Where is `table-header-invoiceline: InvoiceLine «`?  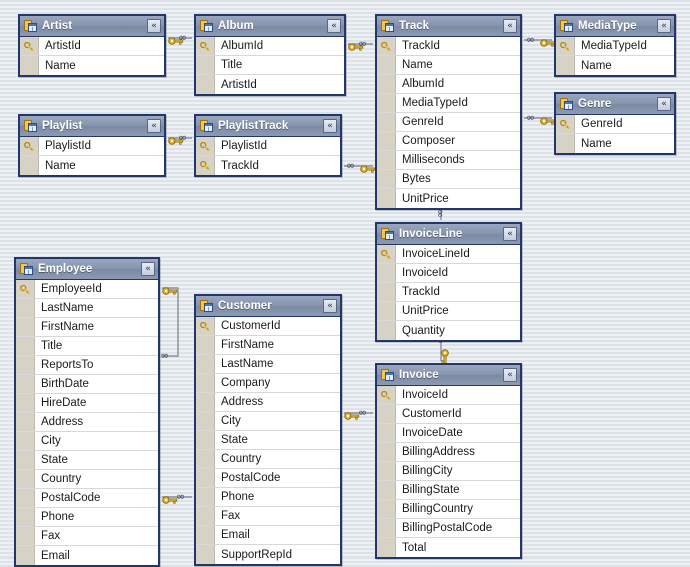
table-header-invoiceline: InvoiceLine « is located at coordinates (448, 234).